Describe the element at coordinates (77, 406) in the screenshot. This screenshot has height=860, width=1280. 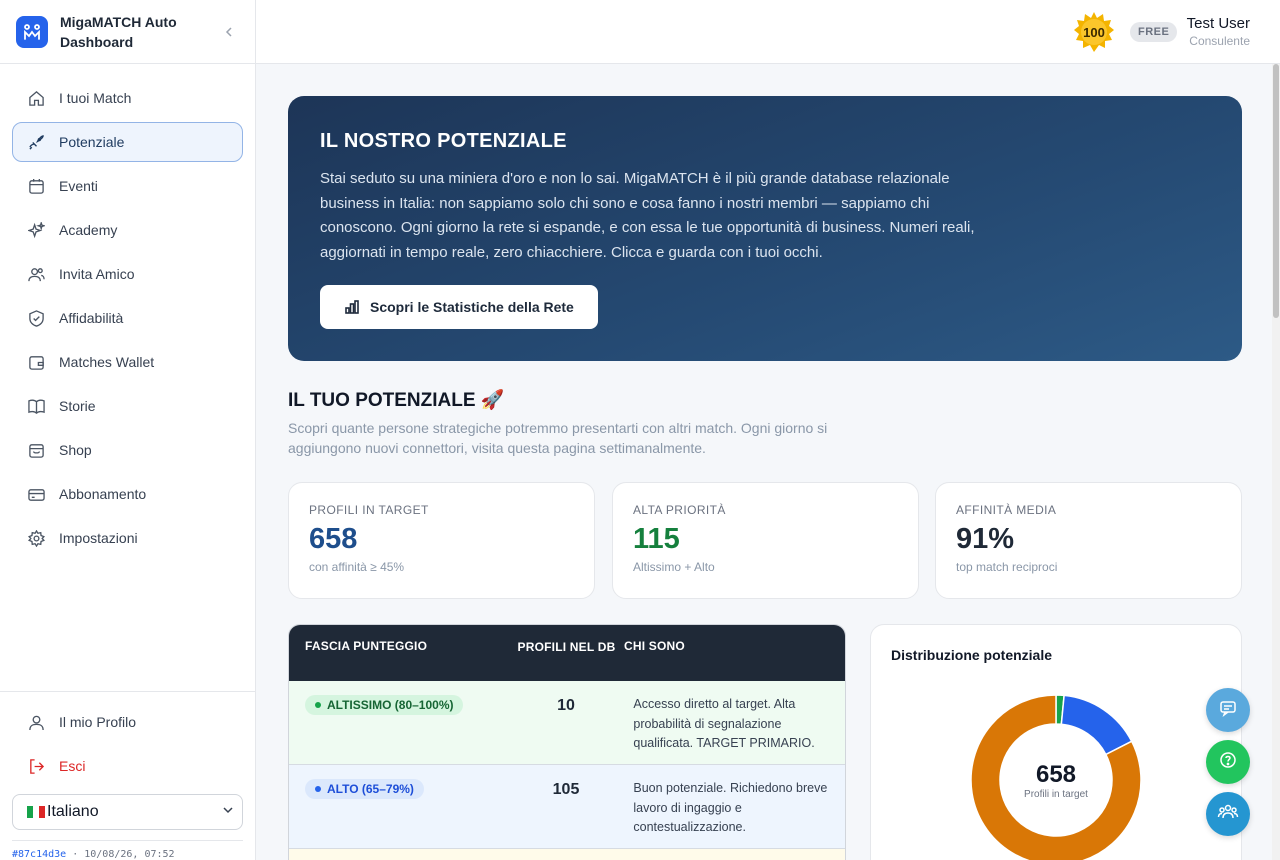
I see `sidebar-item-label: Storie` at that location.